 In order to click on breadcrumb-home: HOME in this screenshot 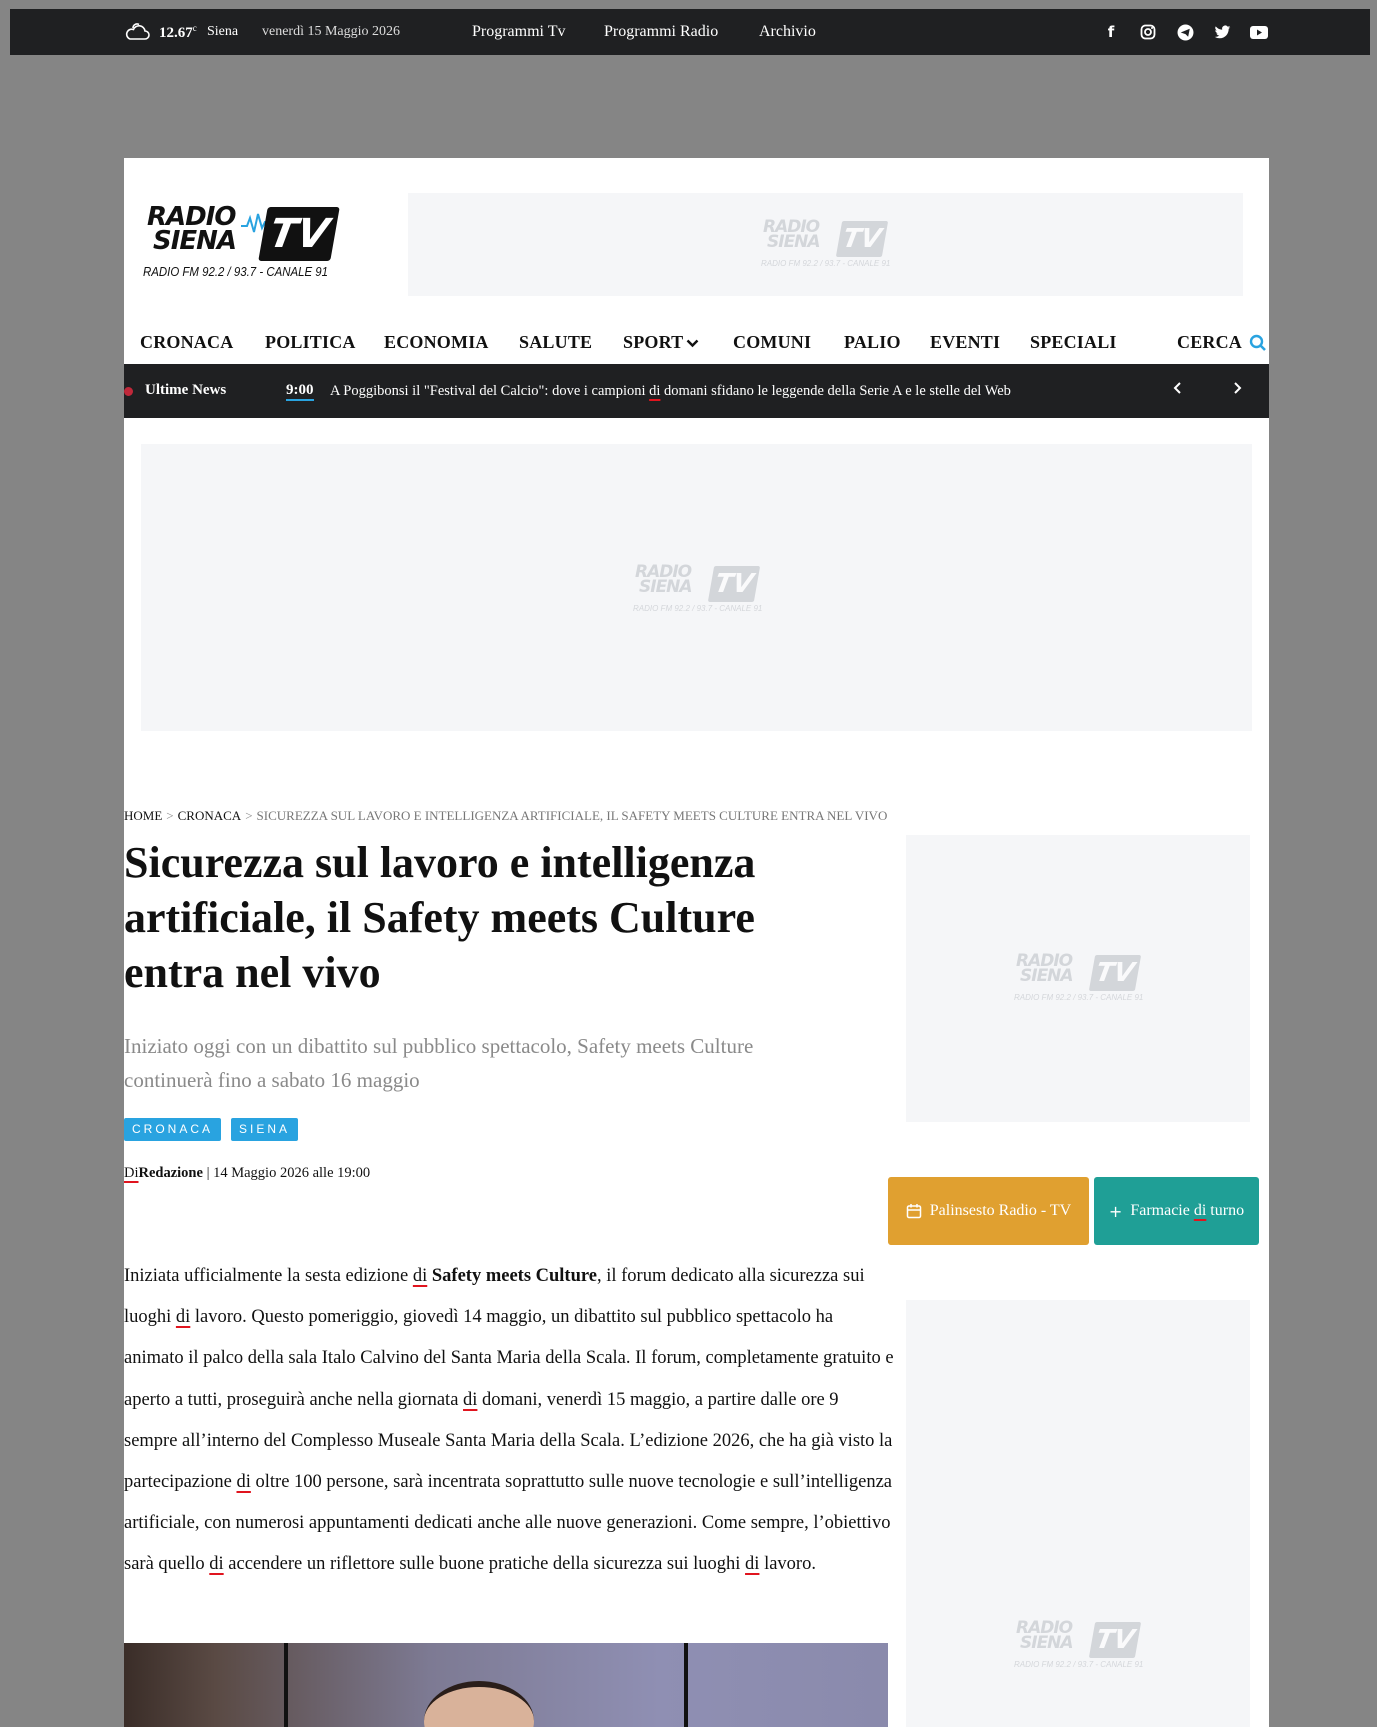, I will do `click(143, 815)`.